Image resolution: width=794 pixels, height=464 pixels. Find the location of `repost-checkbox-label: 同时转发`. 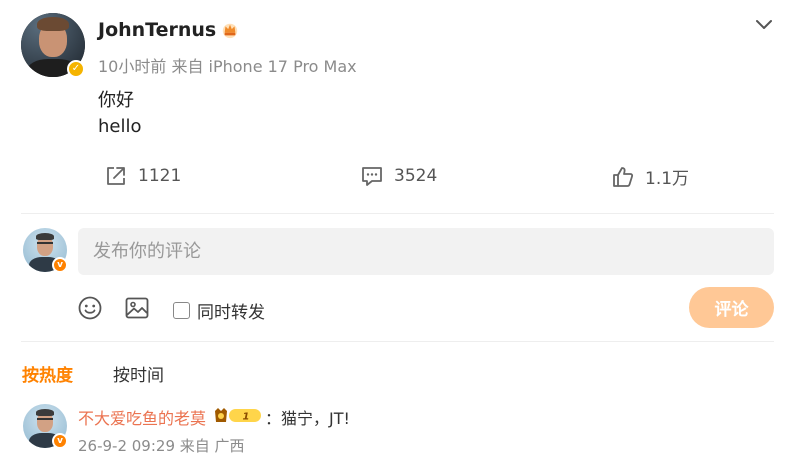

repost-checkbox-label: 同时转发 is located at coordinates (231, 313).